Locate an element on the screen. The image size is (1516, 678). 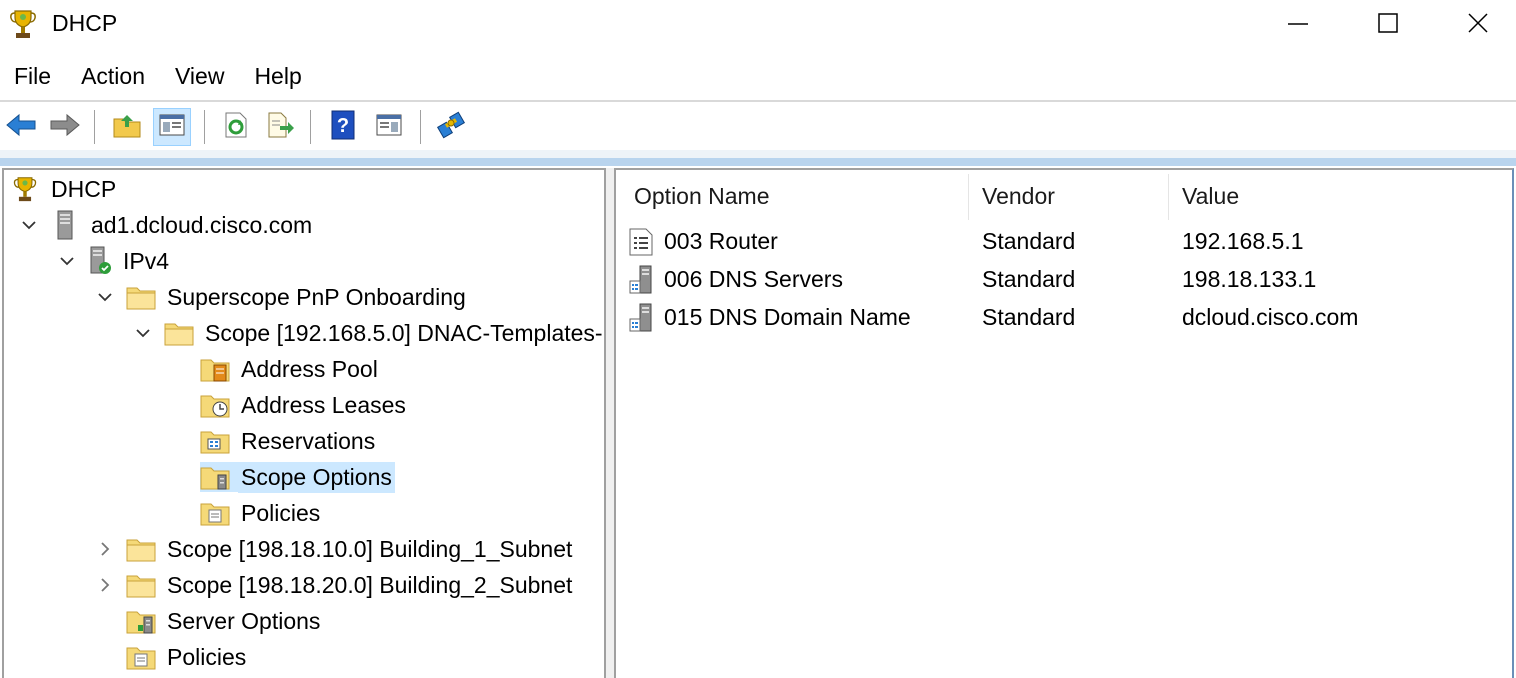
close-button is located at coordinates (1474, 25).